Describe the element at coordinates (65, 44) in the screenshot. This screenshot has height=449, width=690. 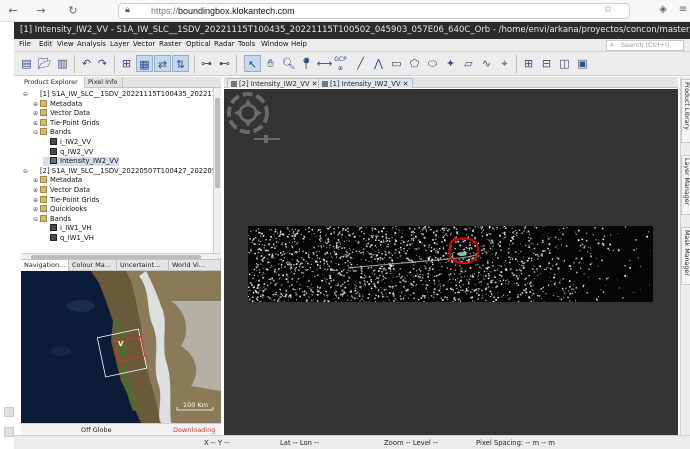
I see `menu-view: View` at that location.